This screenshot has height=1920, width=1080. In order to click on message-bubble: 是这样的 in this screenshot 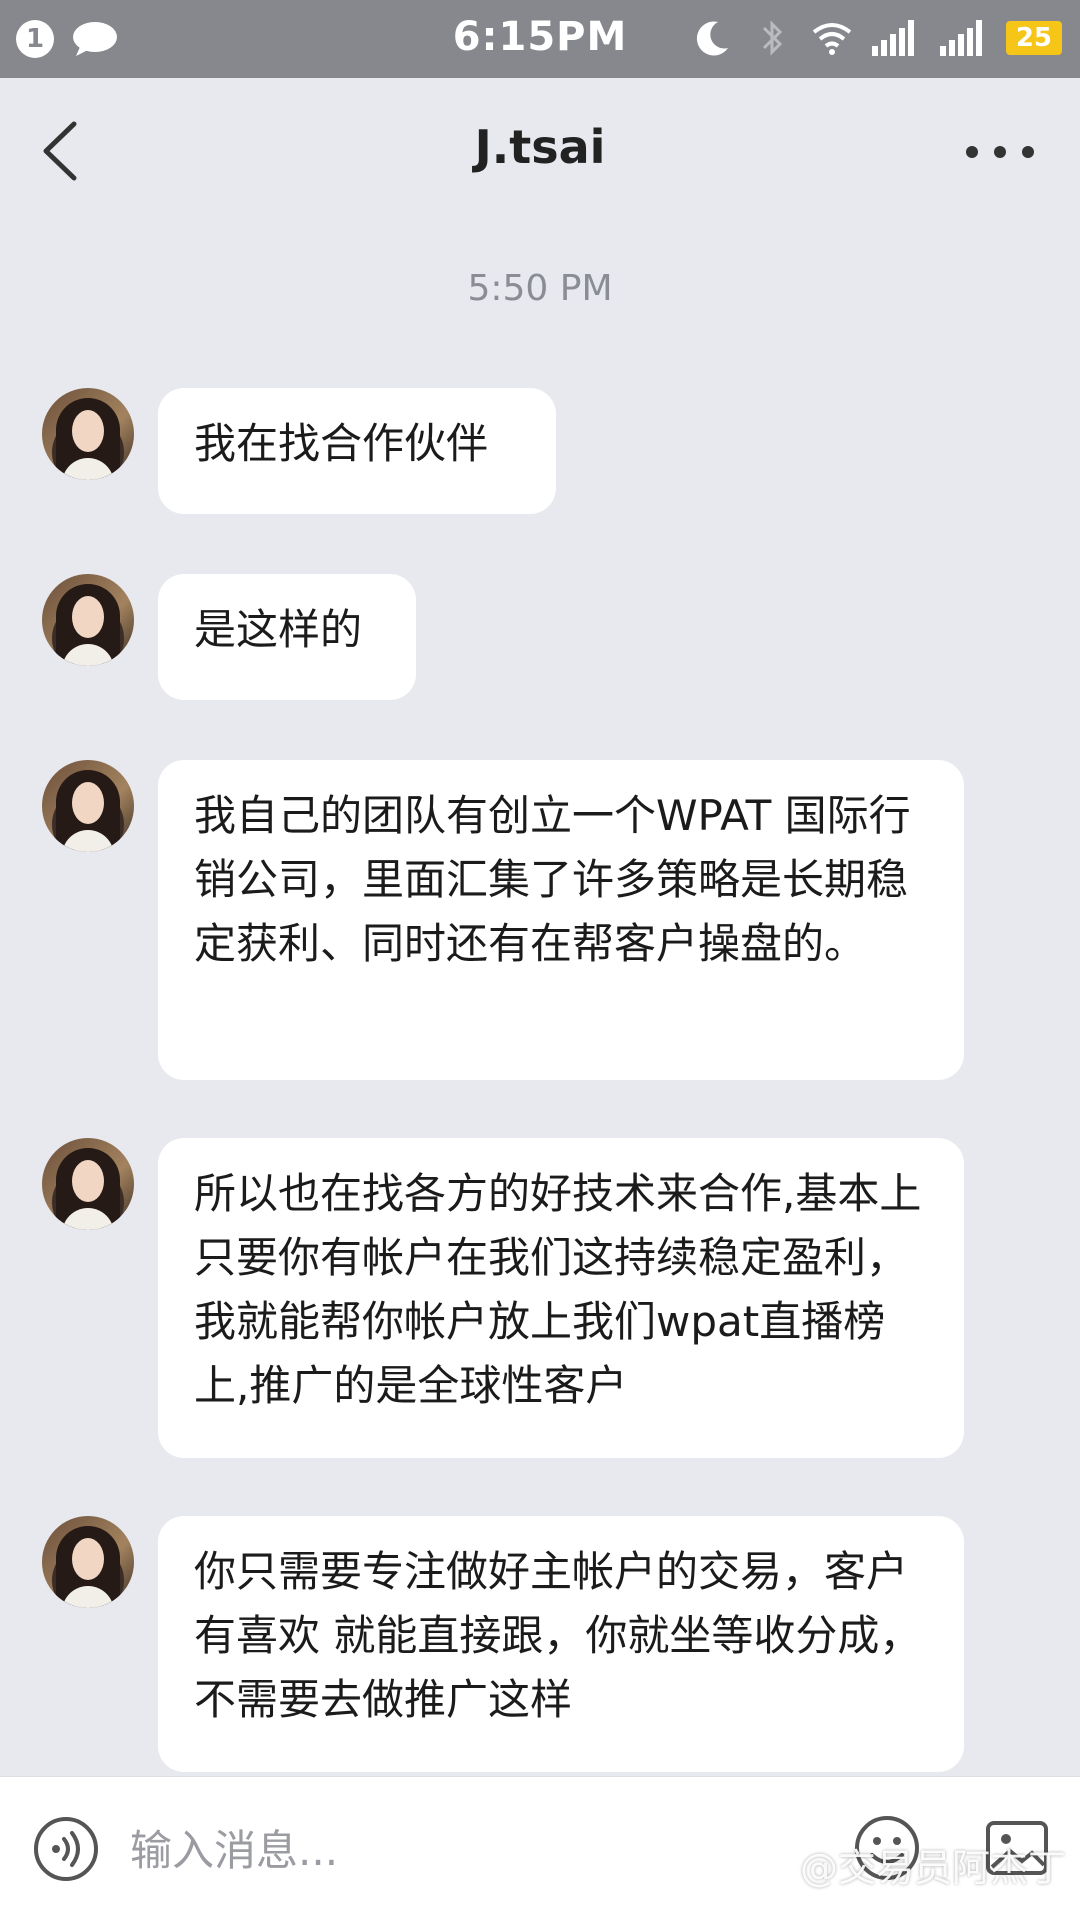, I will do `click(287, 637)`.